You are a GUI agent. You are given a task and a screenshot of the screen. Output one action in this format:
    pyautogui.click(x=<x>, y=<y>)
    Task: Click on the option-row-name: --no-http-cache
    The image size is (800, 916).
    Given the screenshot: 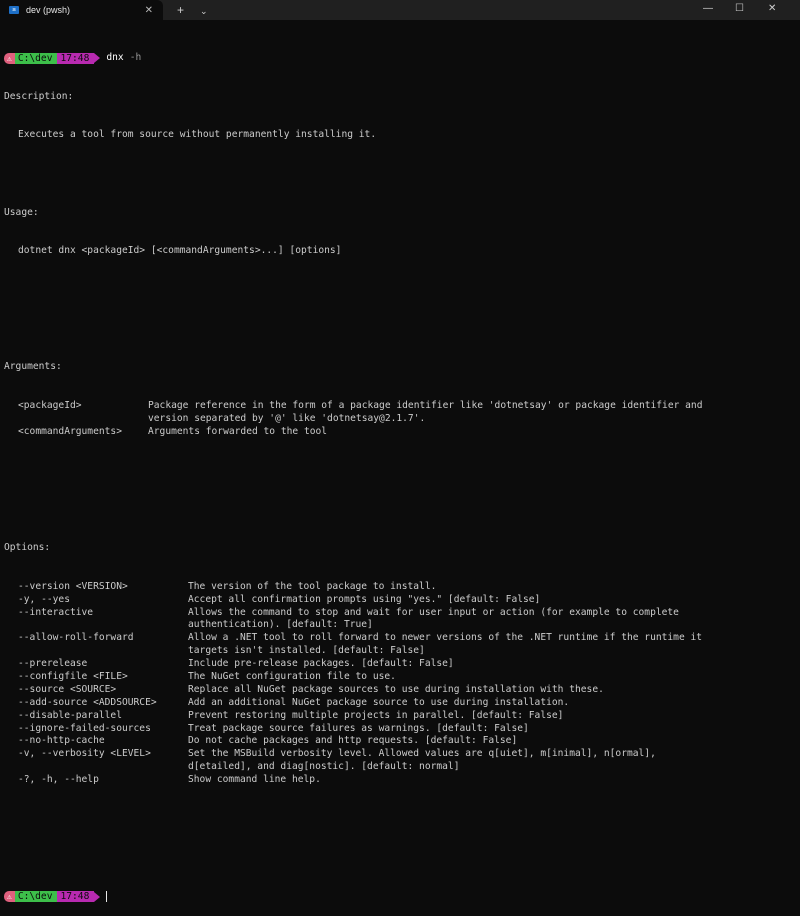 What is the action you would take?
    pyautogui.click(x=61, y=741)
    